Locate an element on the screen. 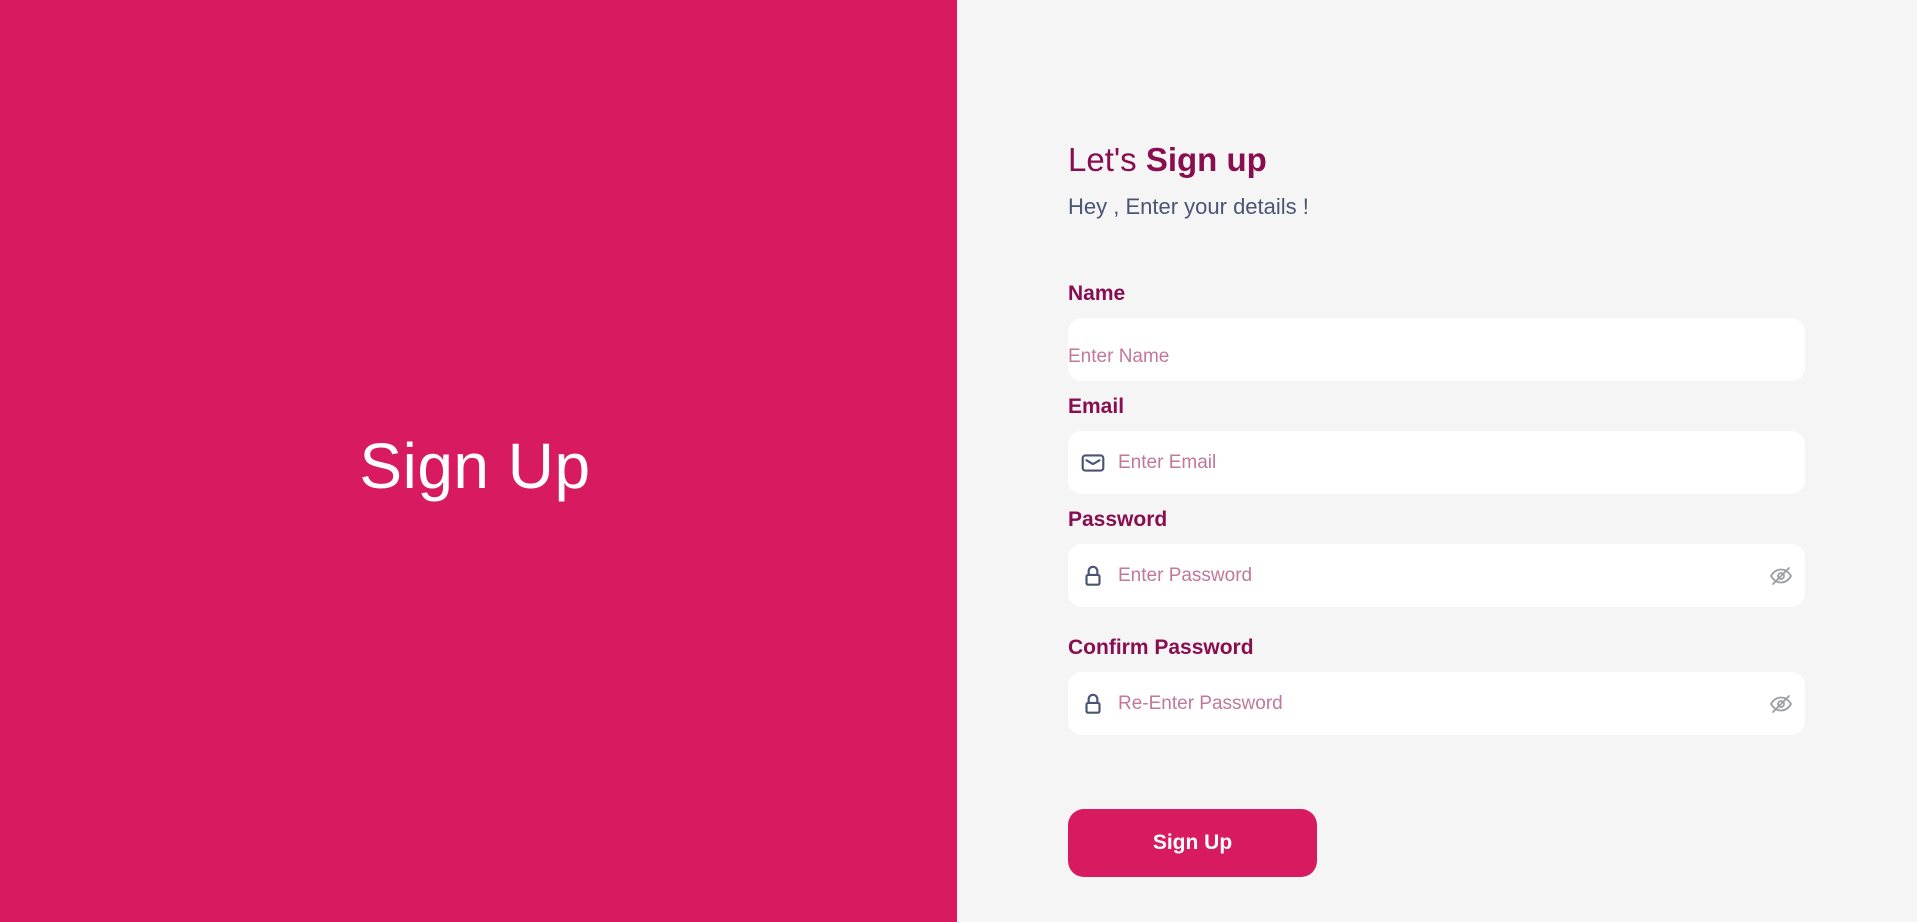 The image size is (1917, 922). email-field-container is located at coordinates (1436, 462).